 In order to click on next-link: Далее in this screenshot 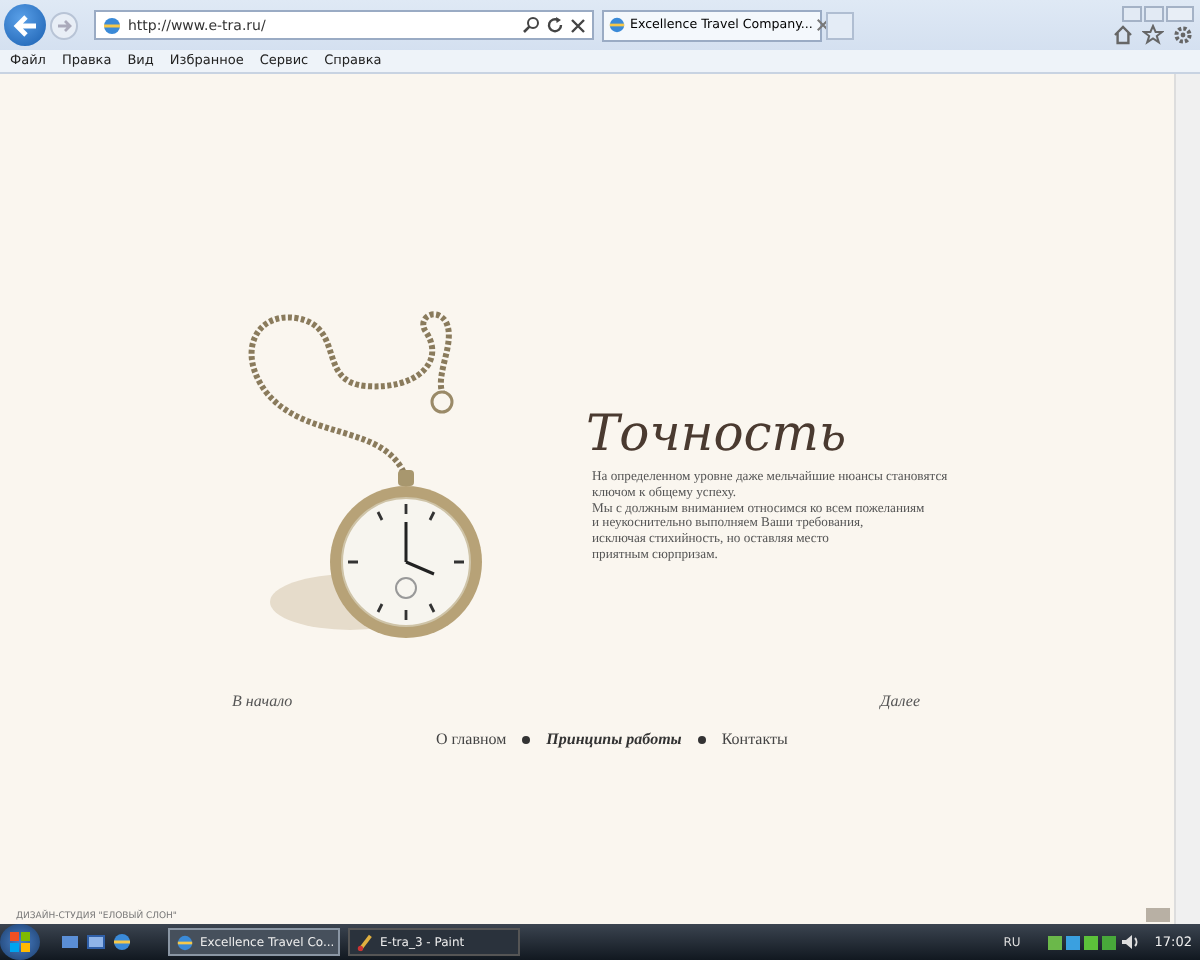, I will do `click(900, 701)`.